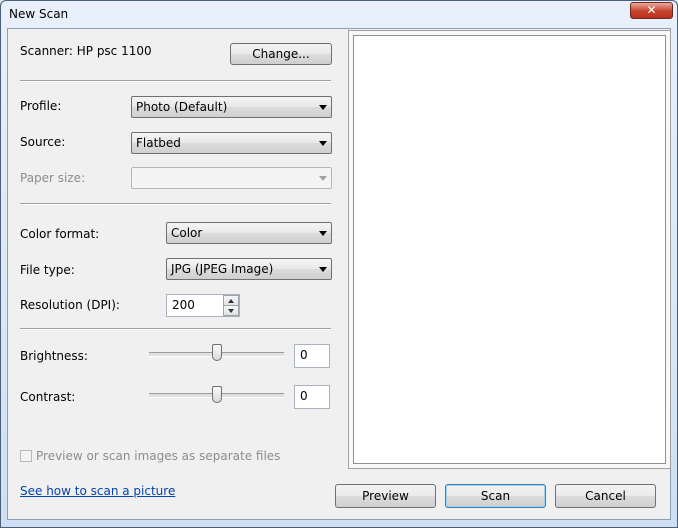 This screenshot has height=528, width=678. What do you see at coordinates (41, 106) in the screenshot?
I see `profile-label: Profile:` at bounding box center [41, 106].